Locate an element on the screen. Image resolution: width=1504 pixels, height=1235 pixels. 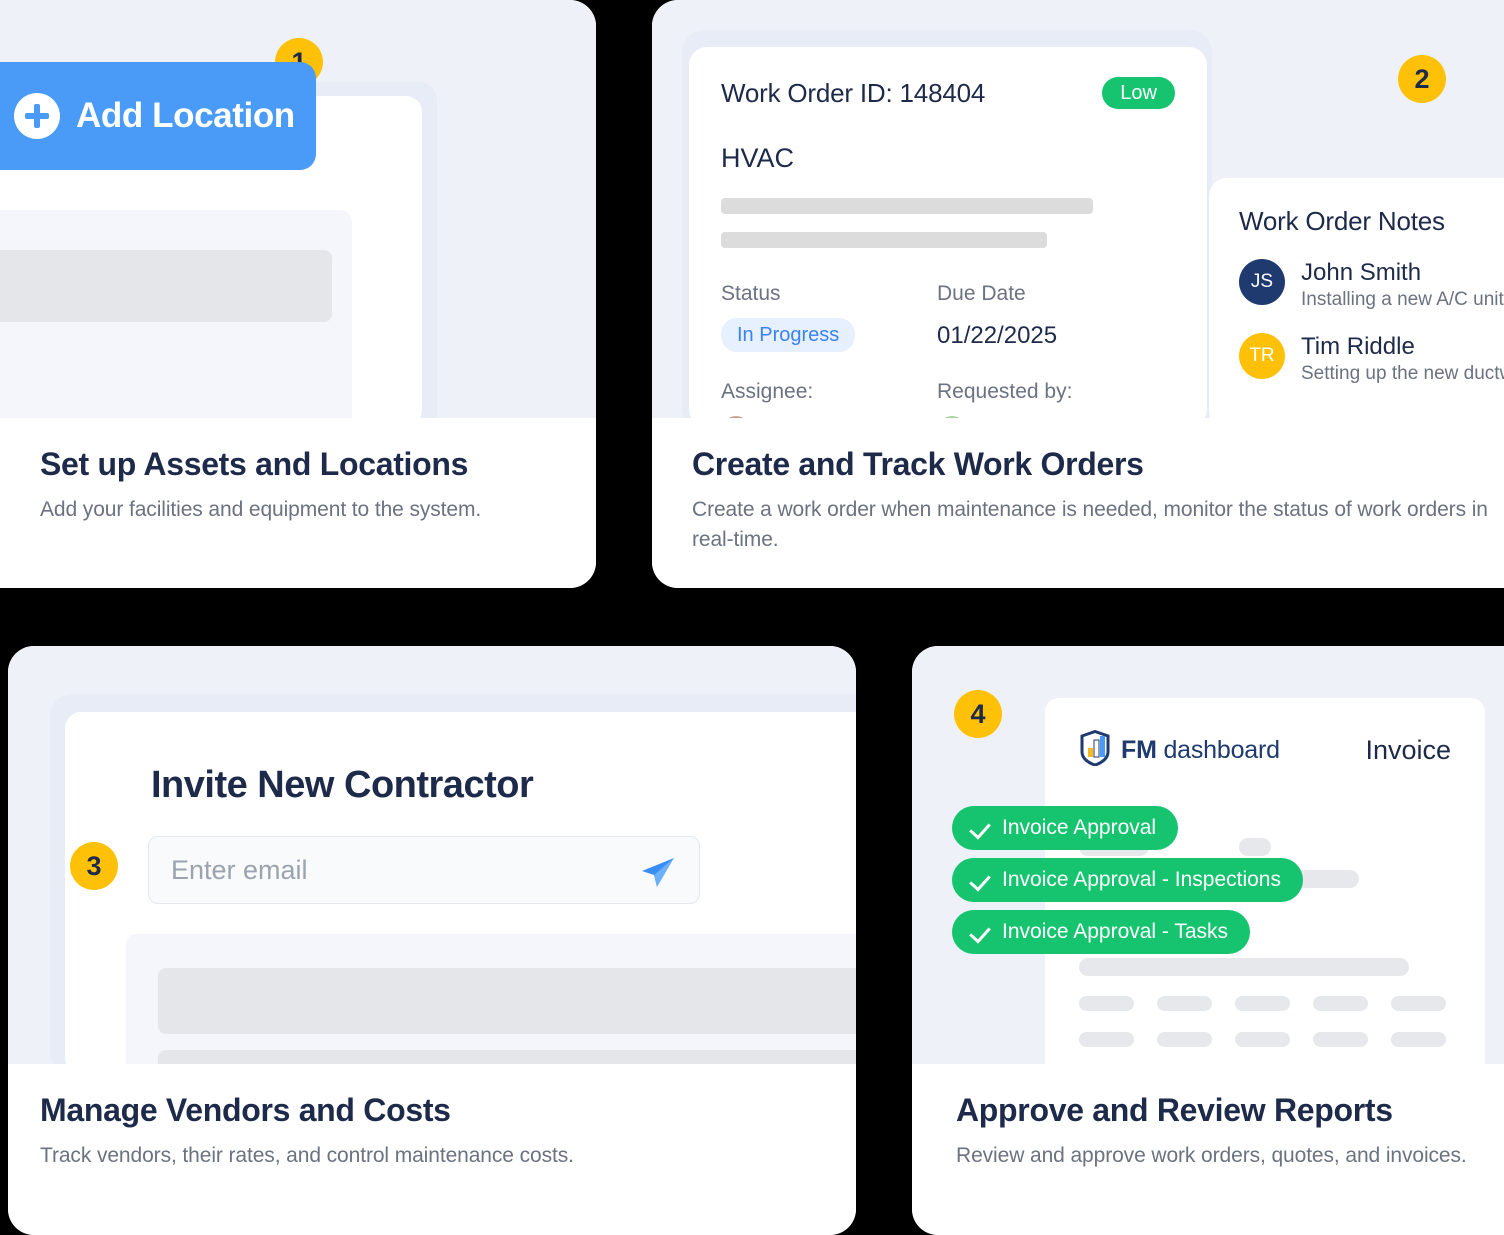
note-content: John Smith Installing a new A/C unit is located at coordinates (1402, 285).